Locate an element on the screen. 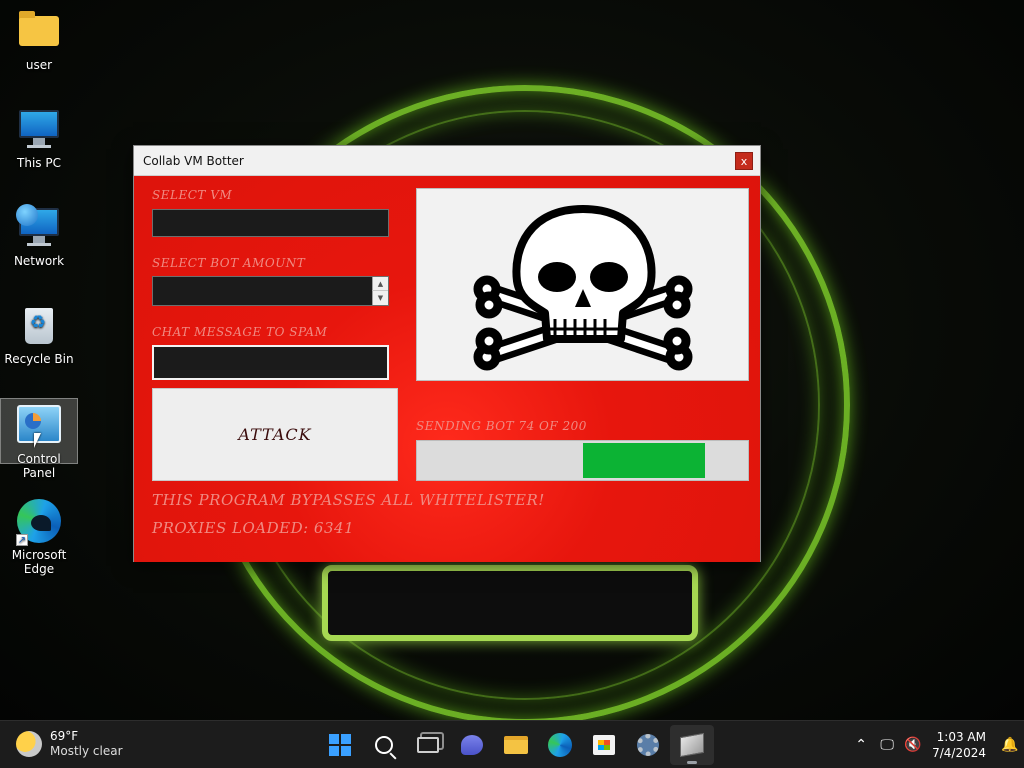 The width and height of the screenshot is (1024, 768). file-explorer-button is located at coordinates (516, 745).